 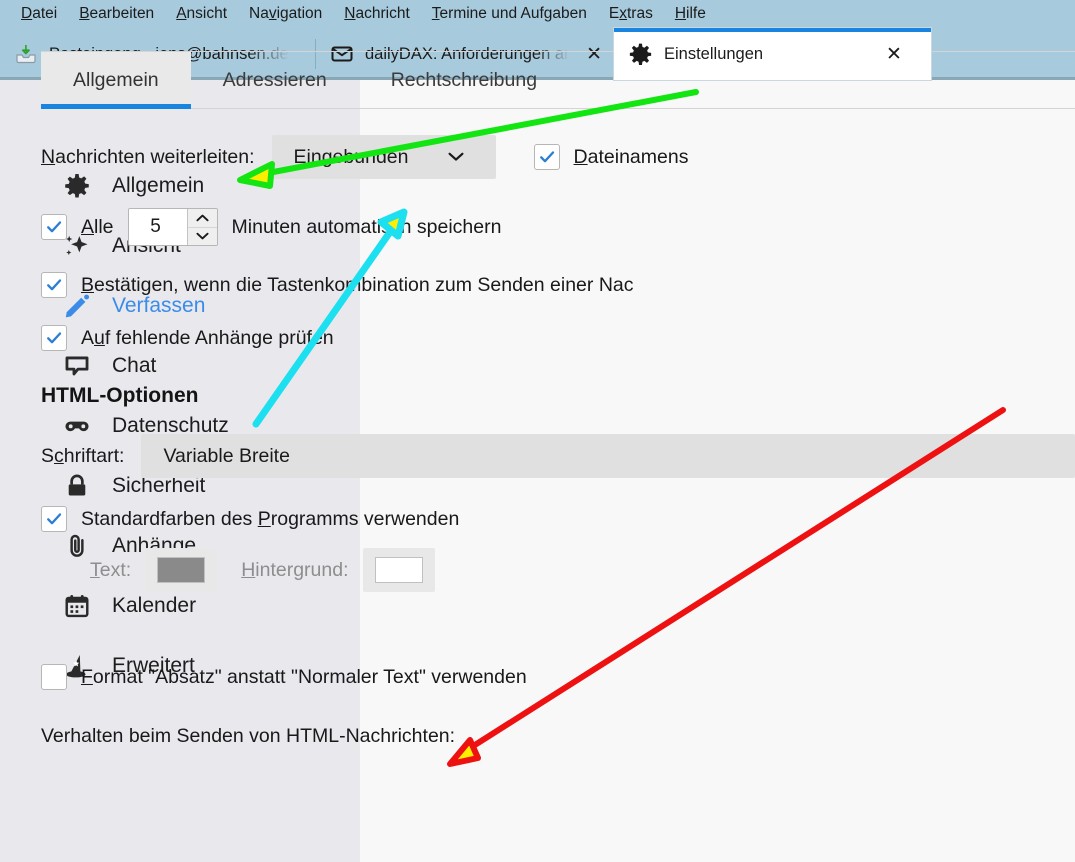 What do you see at coordinates (608, 456) in the screenshot?
I see `font-select: Variable Breite` at bounding box center [608, 456].